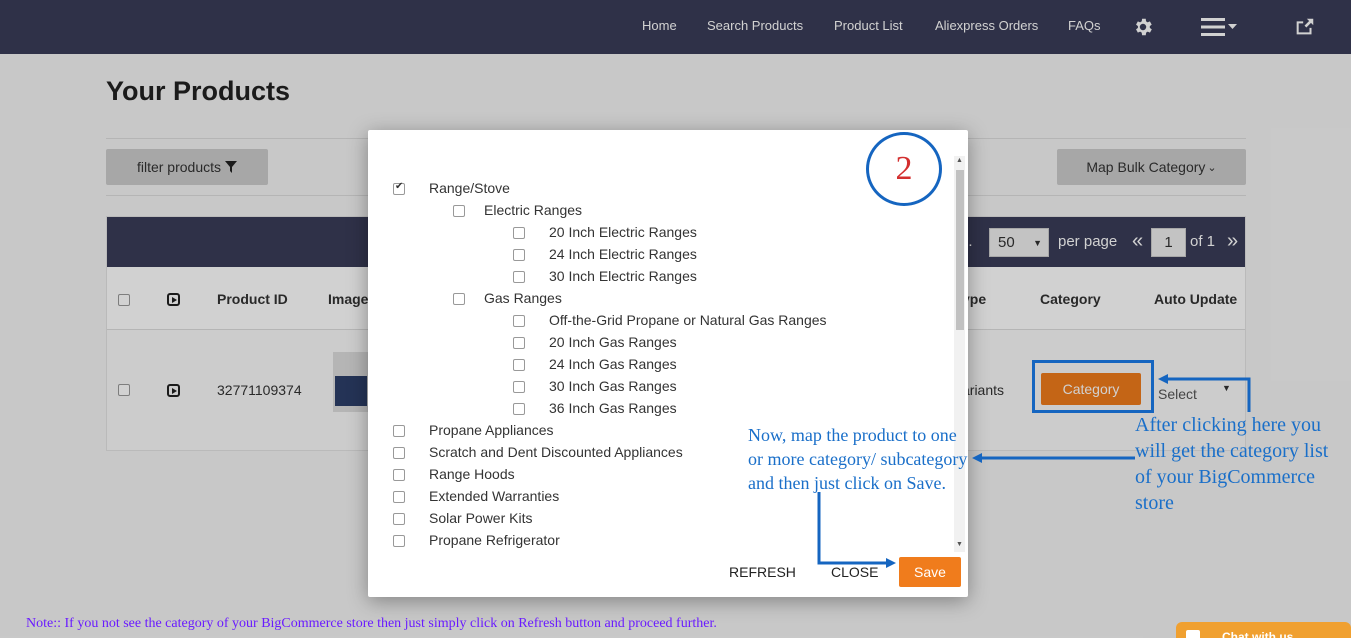 The width and height of the screenshot is (1351, 638). What do you see at coordinates (1258, 634) in the screenshot?
I see `chat-label: Chat with us` at bounding box center [1258, 634].